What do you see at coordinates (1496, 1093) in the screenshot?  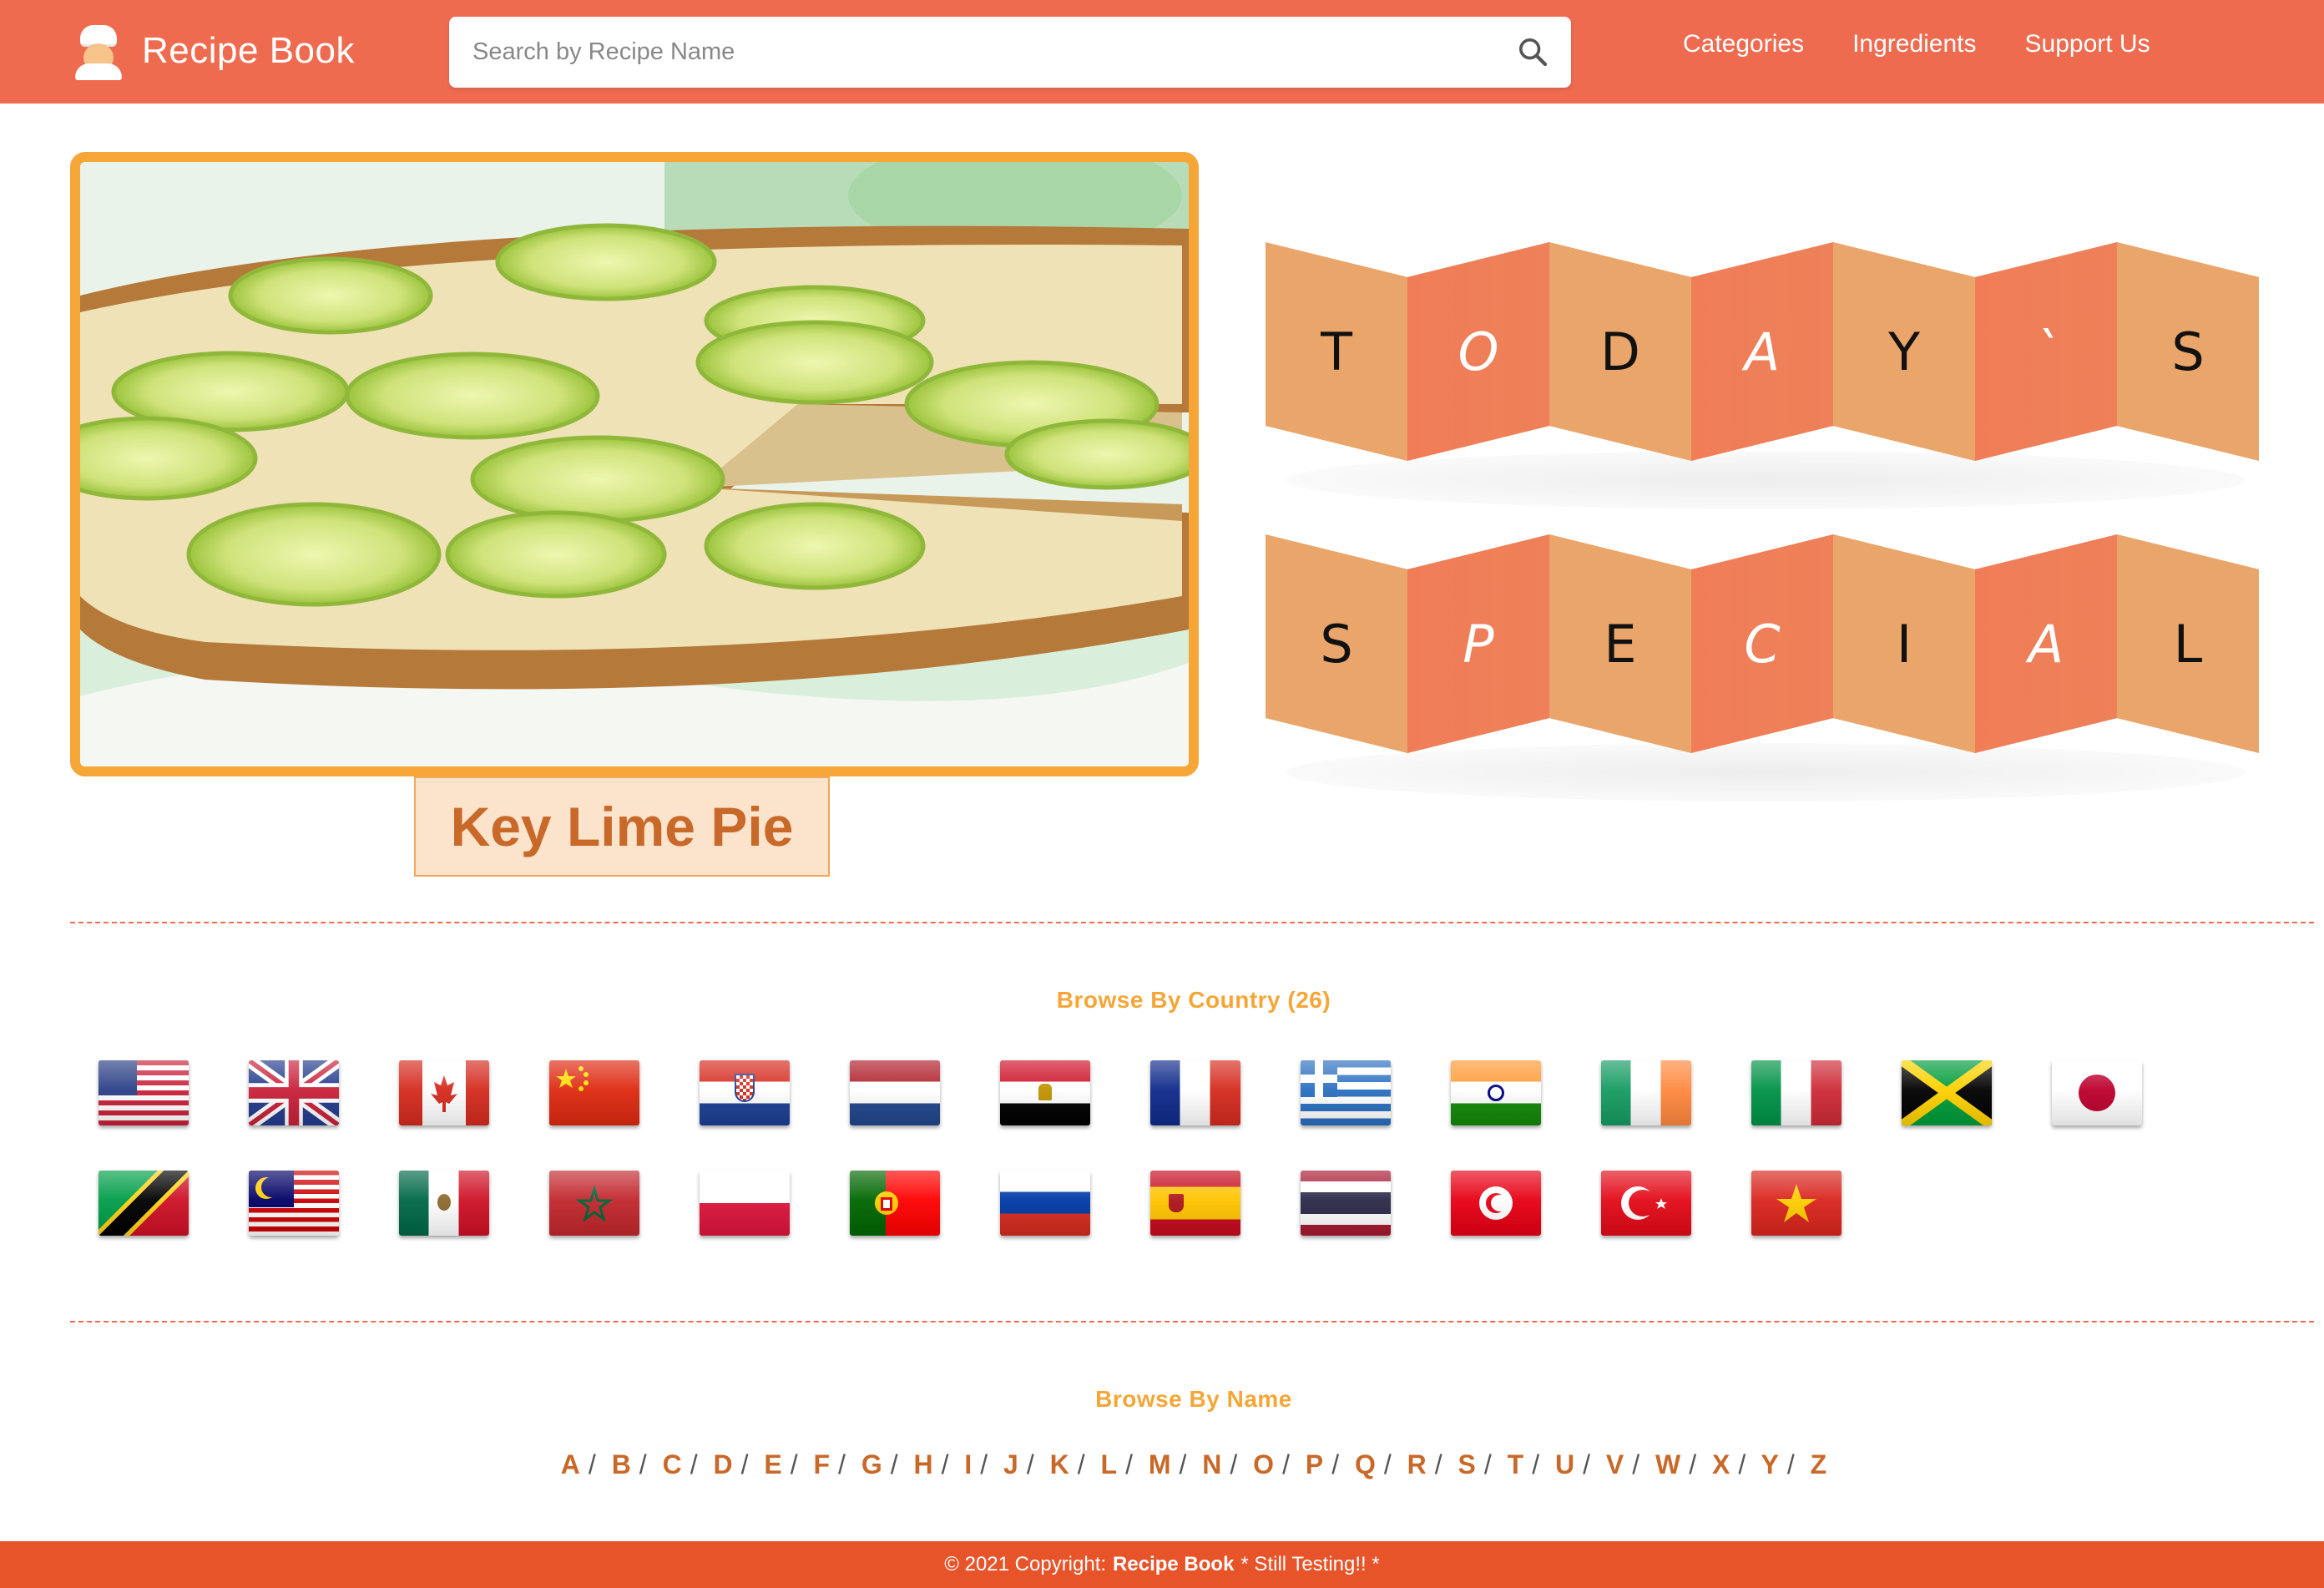 I see `flag-india` at bounding box center [1496, 1093].